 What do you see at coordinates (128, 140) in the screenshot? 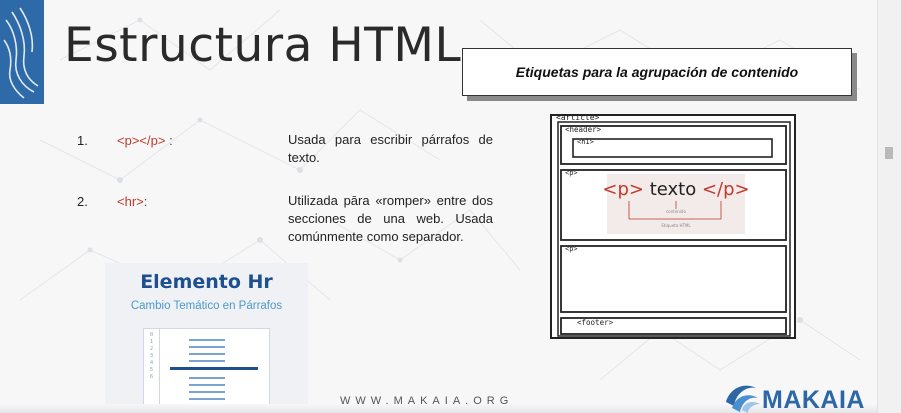
I see `tag-open: <p>` at bounding box center [128, 140].